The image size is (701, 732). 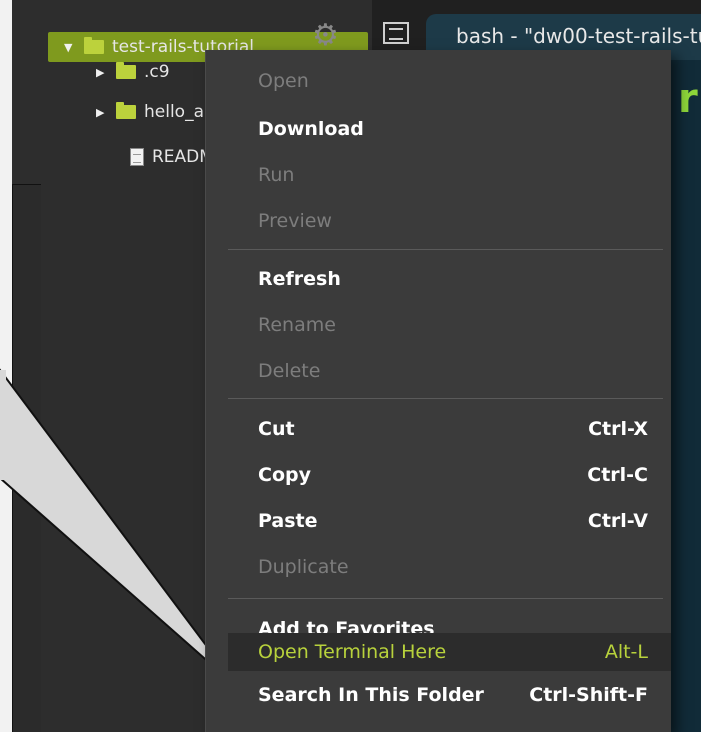 I want to click on menu-item-copy: Copy Ctrl-C, so click(x=453, y=475).